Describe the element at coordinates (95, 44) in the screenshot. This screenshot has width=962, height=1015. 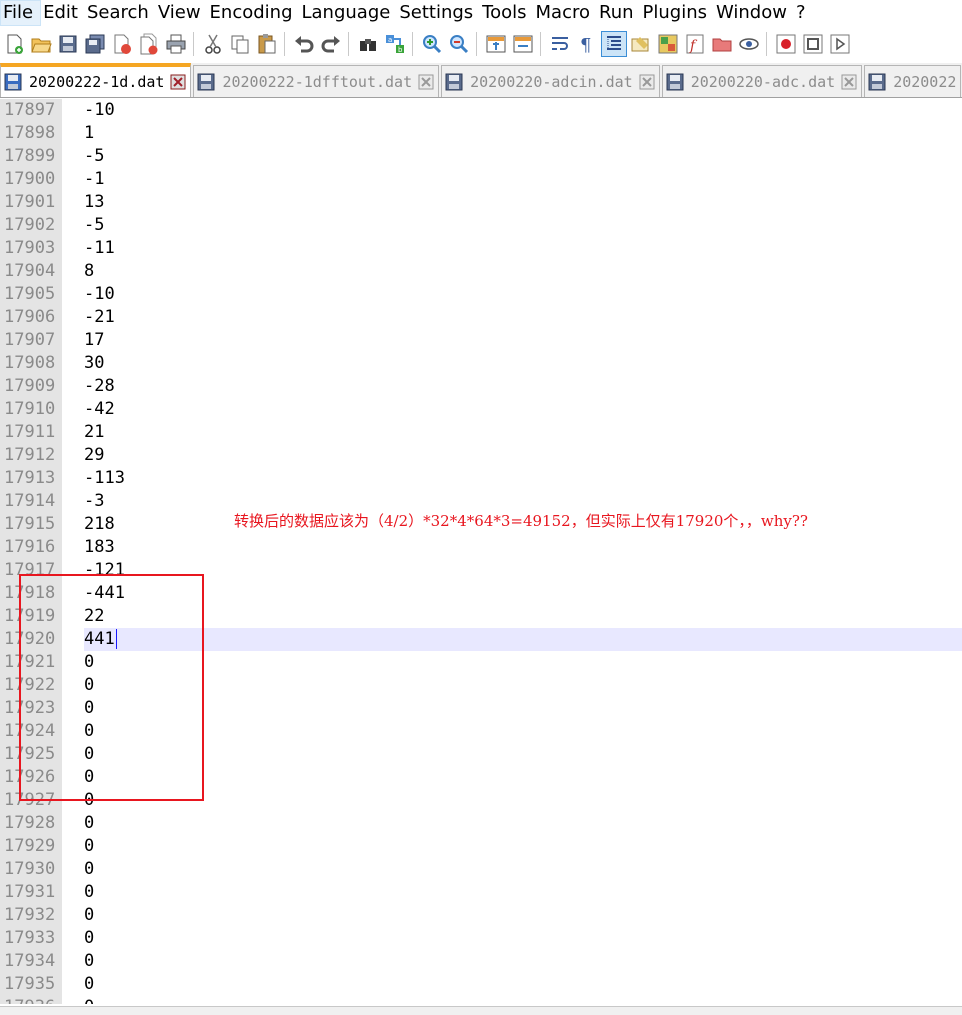
I see `save-all-icon` at that location.